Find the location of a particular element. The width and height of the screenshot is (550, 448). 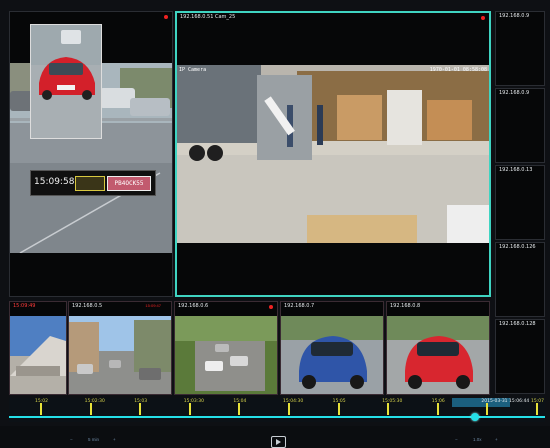

bottom-camera-3: 192.168.0.6 is located at coordinates (226, 348).